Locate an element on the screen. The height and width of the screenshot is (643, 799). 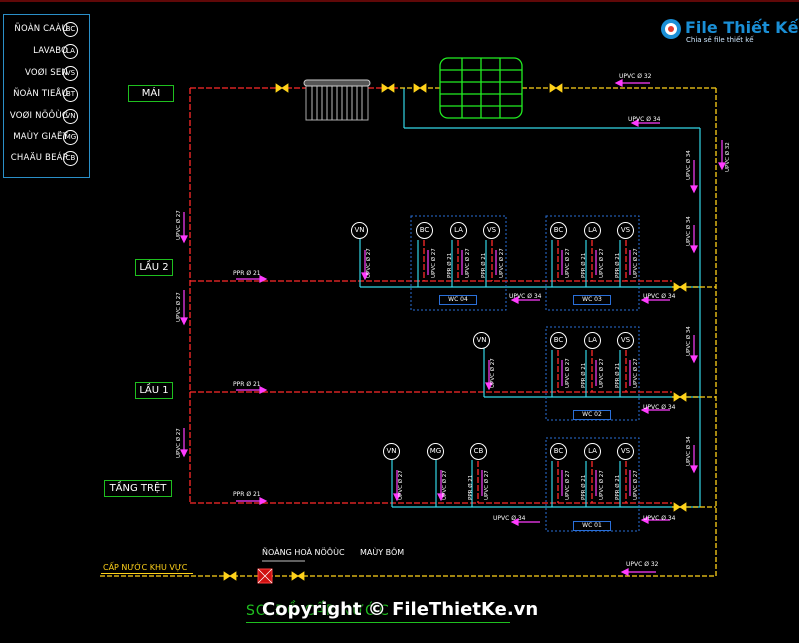
copyright-watermark: Copyright © FileThietKe.vn is located at coordinates (400, 609).